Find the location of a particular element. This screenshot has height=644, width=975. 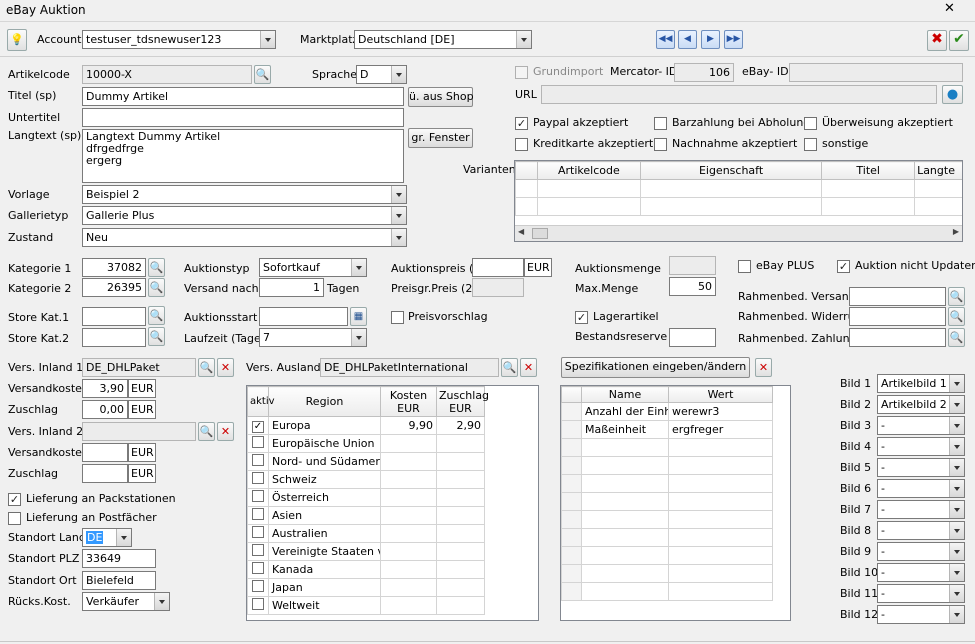

standort-land-select: DE is located at coordinates (107, 537).